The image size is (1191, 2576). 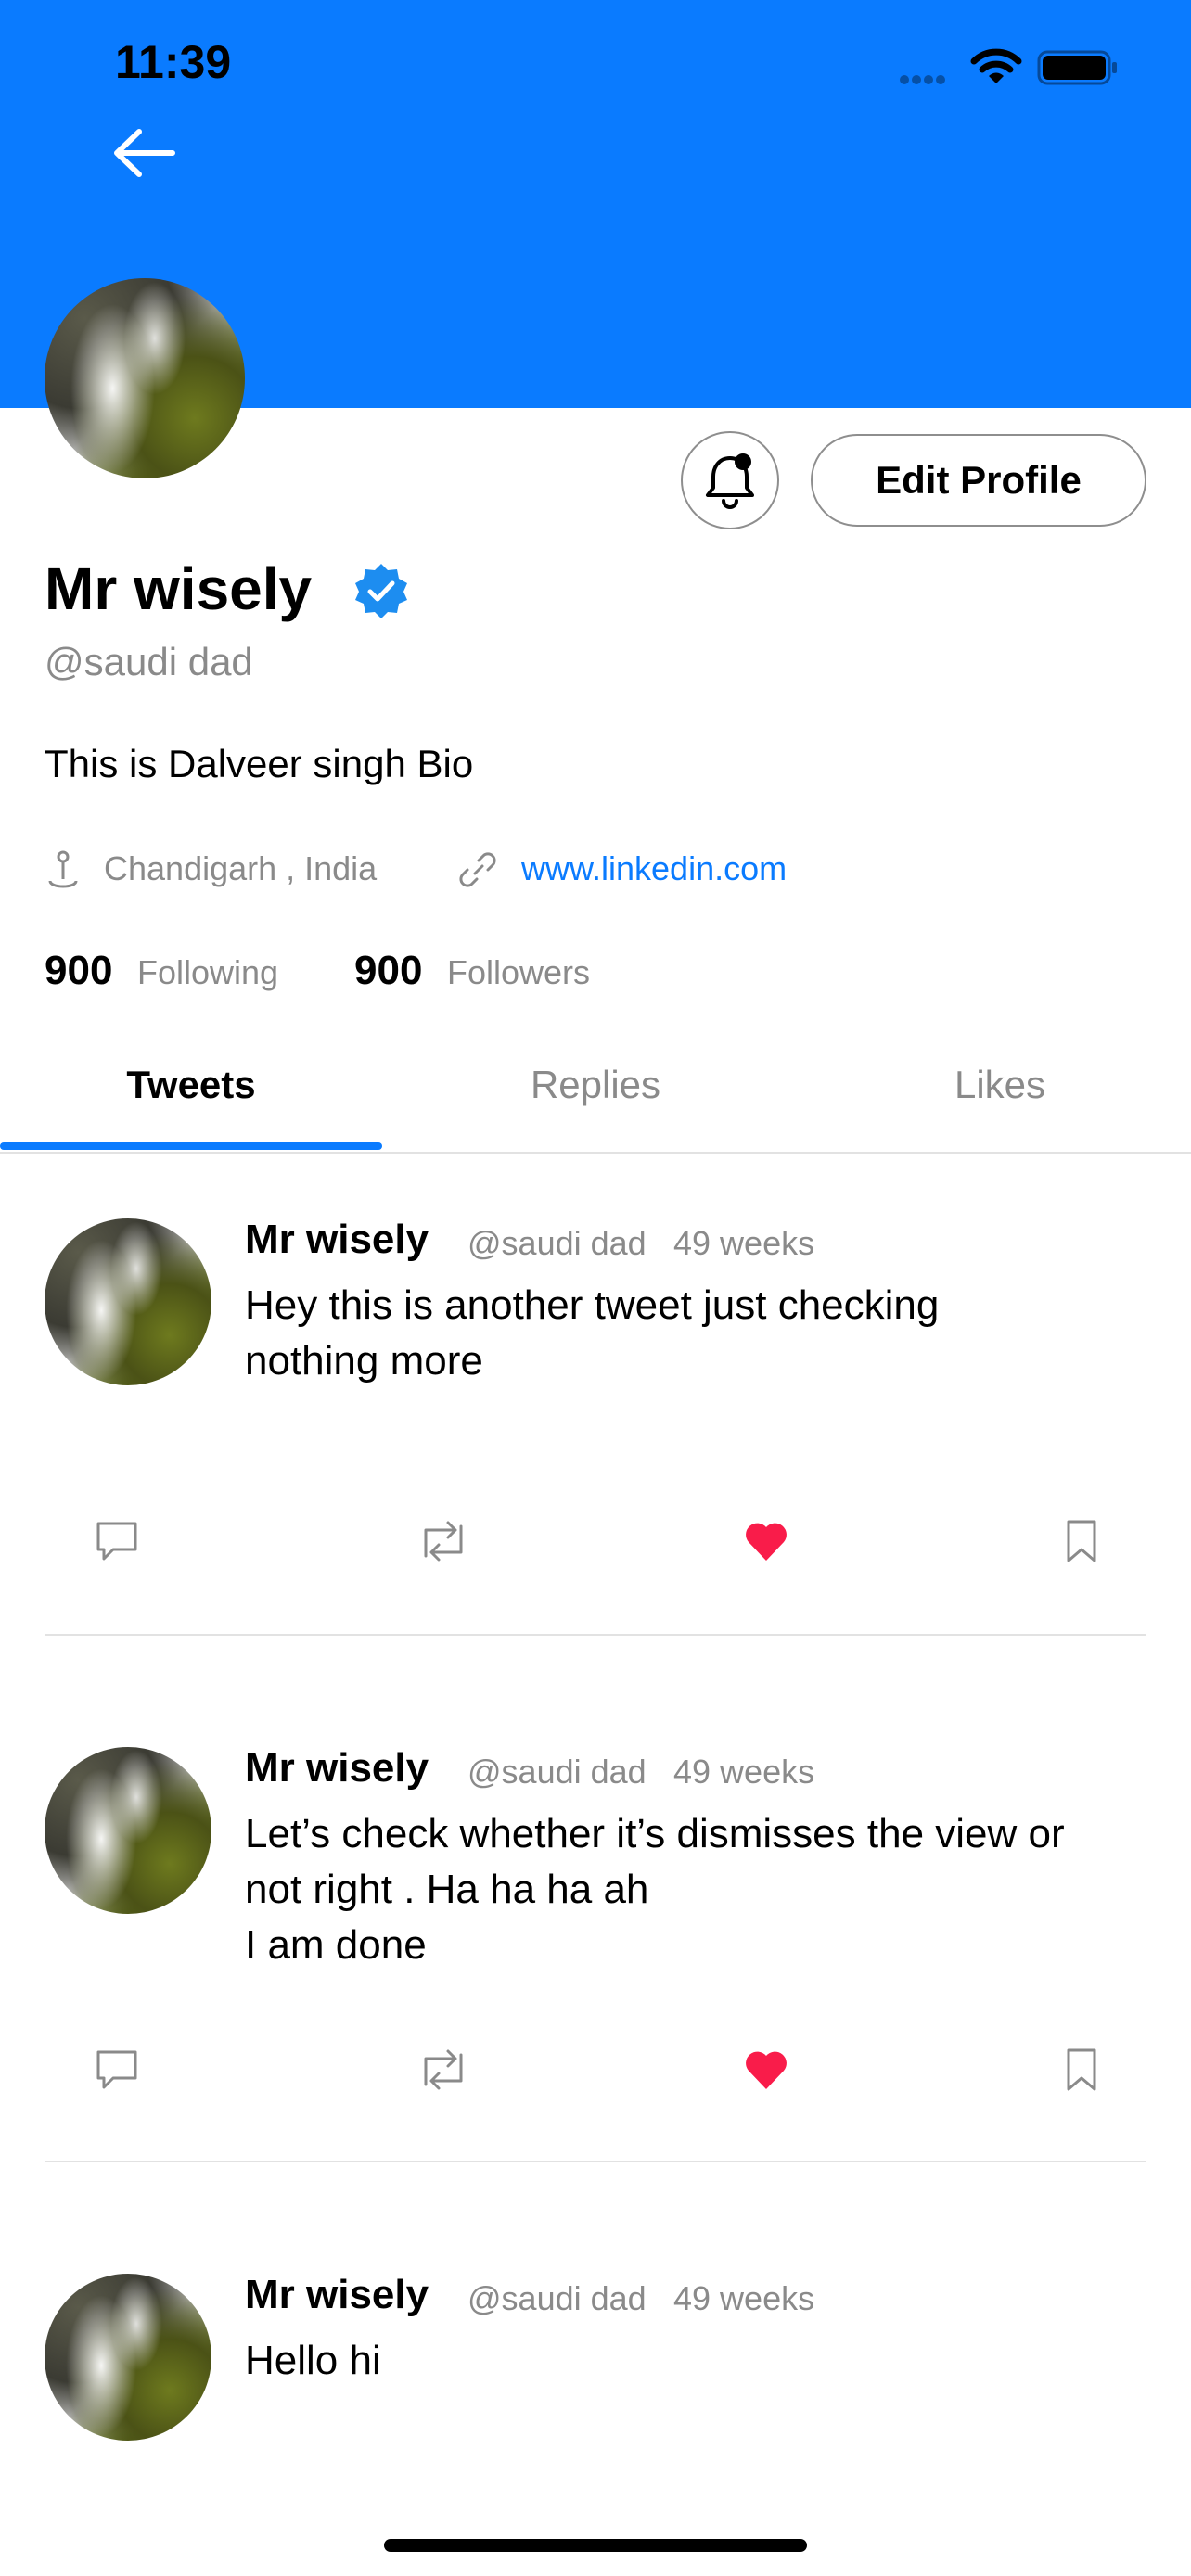 I want to click on tab-replies: Replies, so click(x=595, y=1085).